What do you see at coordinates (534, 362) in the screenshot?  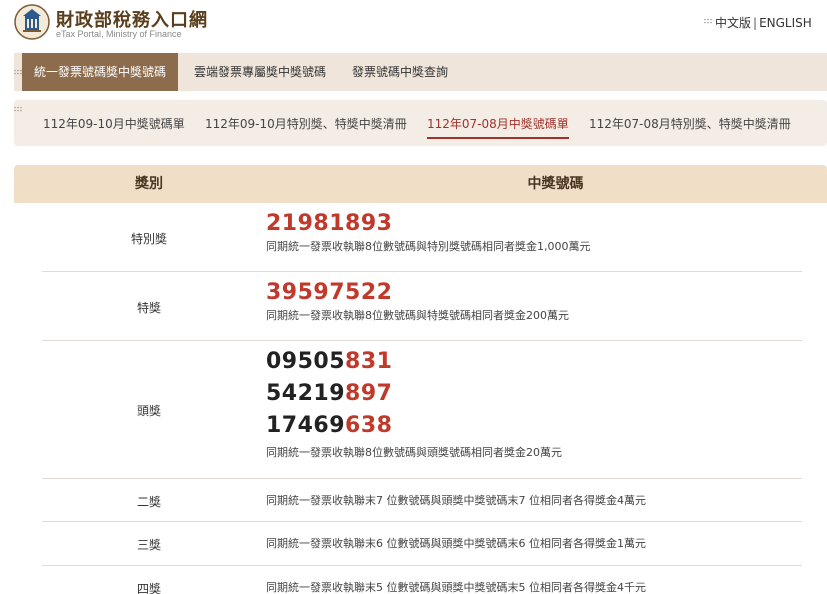 I see `winning-number: 09505831` at bounding box center [534, 362].